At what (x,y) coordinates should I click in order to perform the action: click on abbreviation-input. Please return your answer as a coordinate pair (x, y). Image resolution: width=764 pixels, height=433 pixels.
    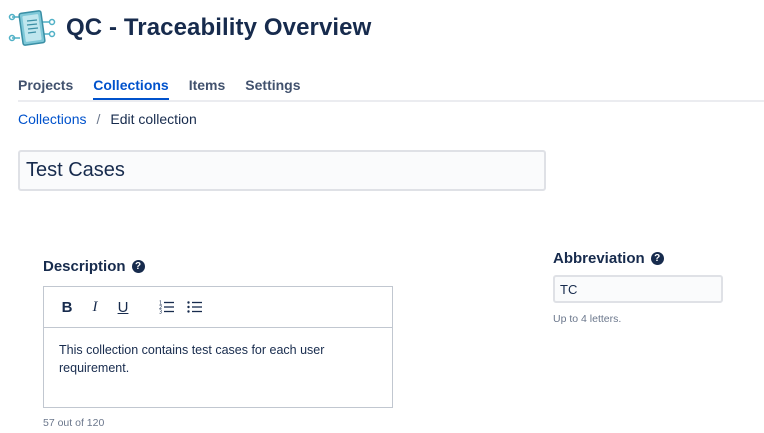
    Looking at the image, I should click on (638, 289).